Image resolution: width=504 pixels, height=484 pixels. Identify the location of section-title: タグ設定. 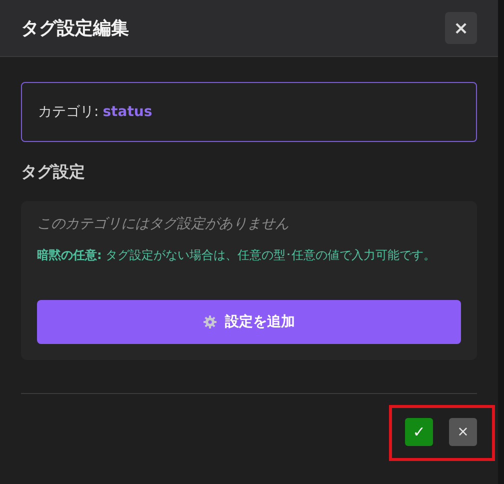
(53, 172).